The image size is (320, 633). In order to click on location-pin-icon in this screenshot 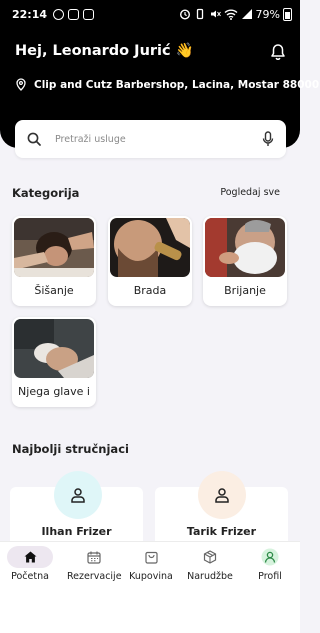, I will do `click(21, 84)`.